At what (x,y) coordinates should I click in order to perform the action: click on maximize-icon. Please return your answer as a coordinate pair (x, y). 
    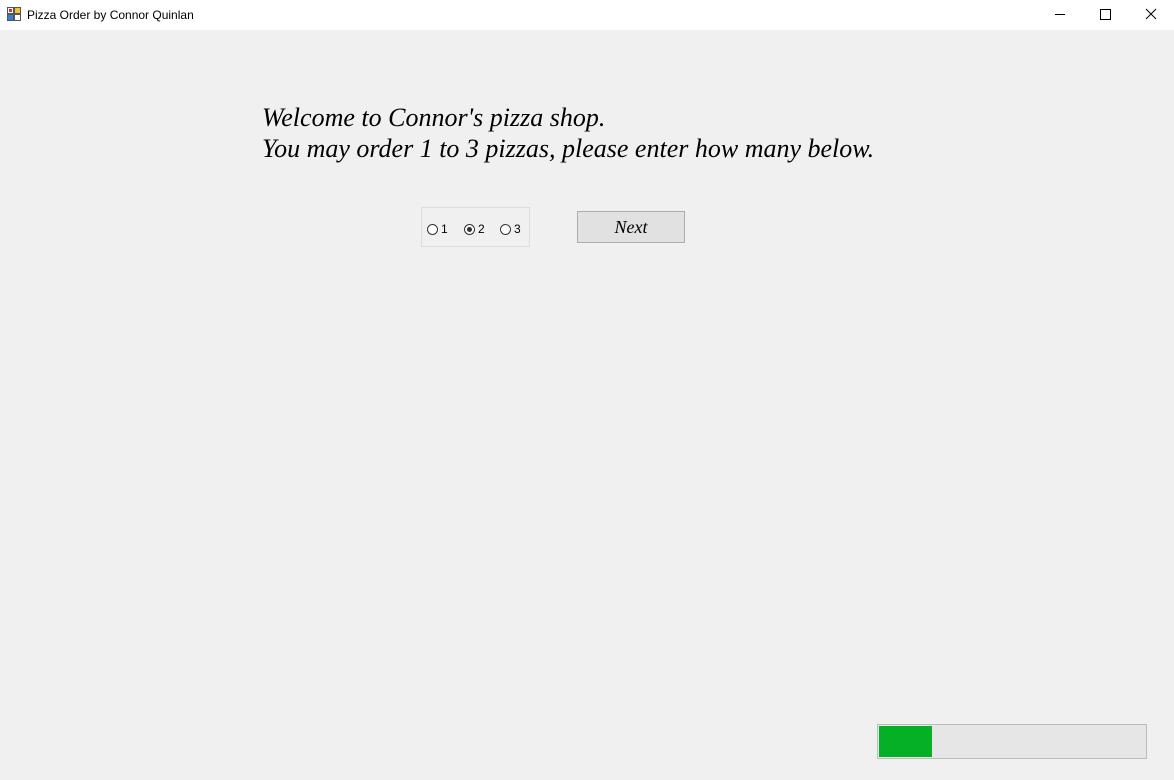
    Looking at the image, I should click on (1105, 14).